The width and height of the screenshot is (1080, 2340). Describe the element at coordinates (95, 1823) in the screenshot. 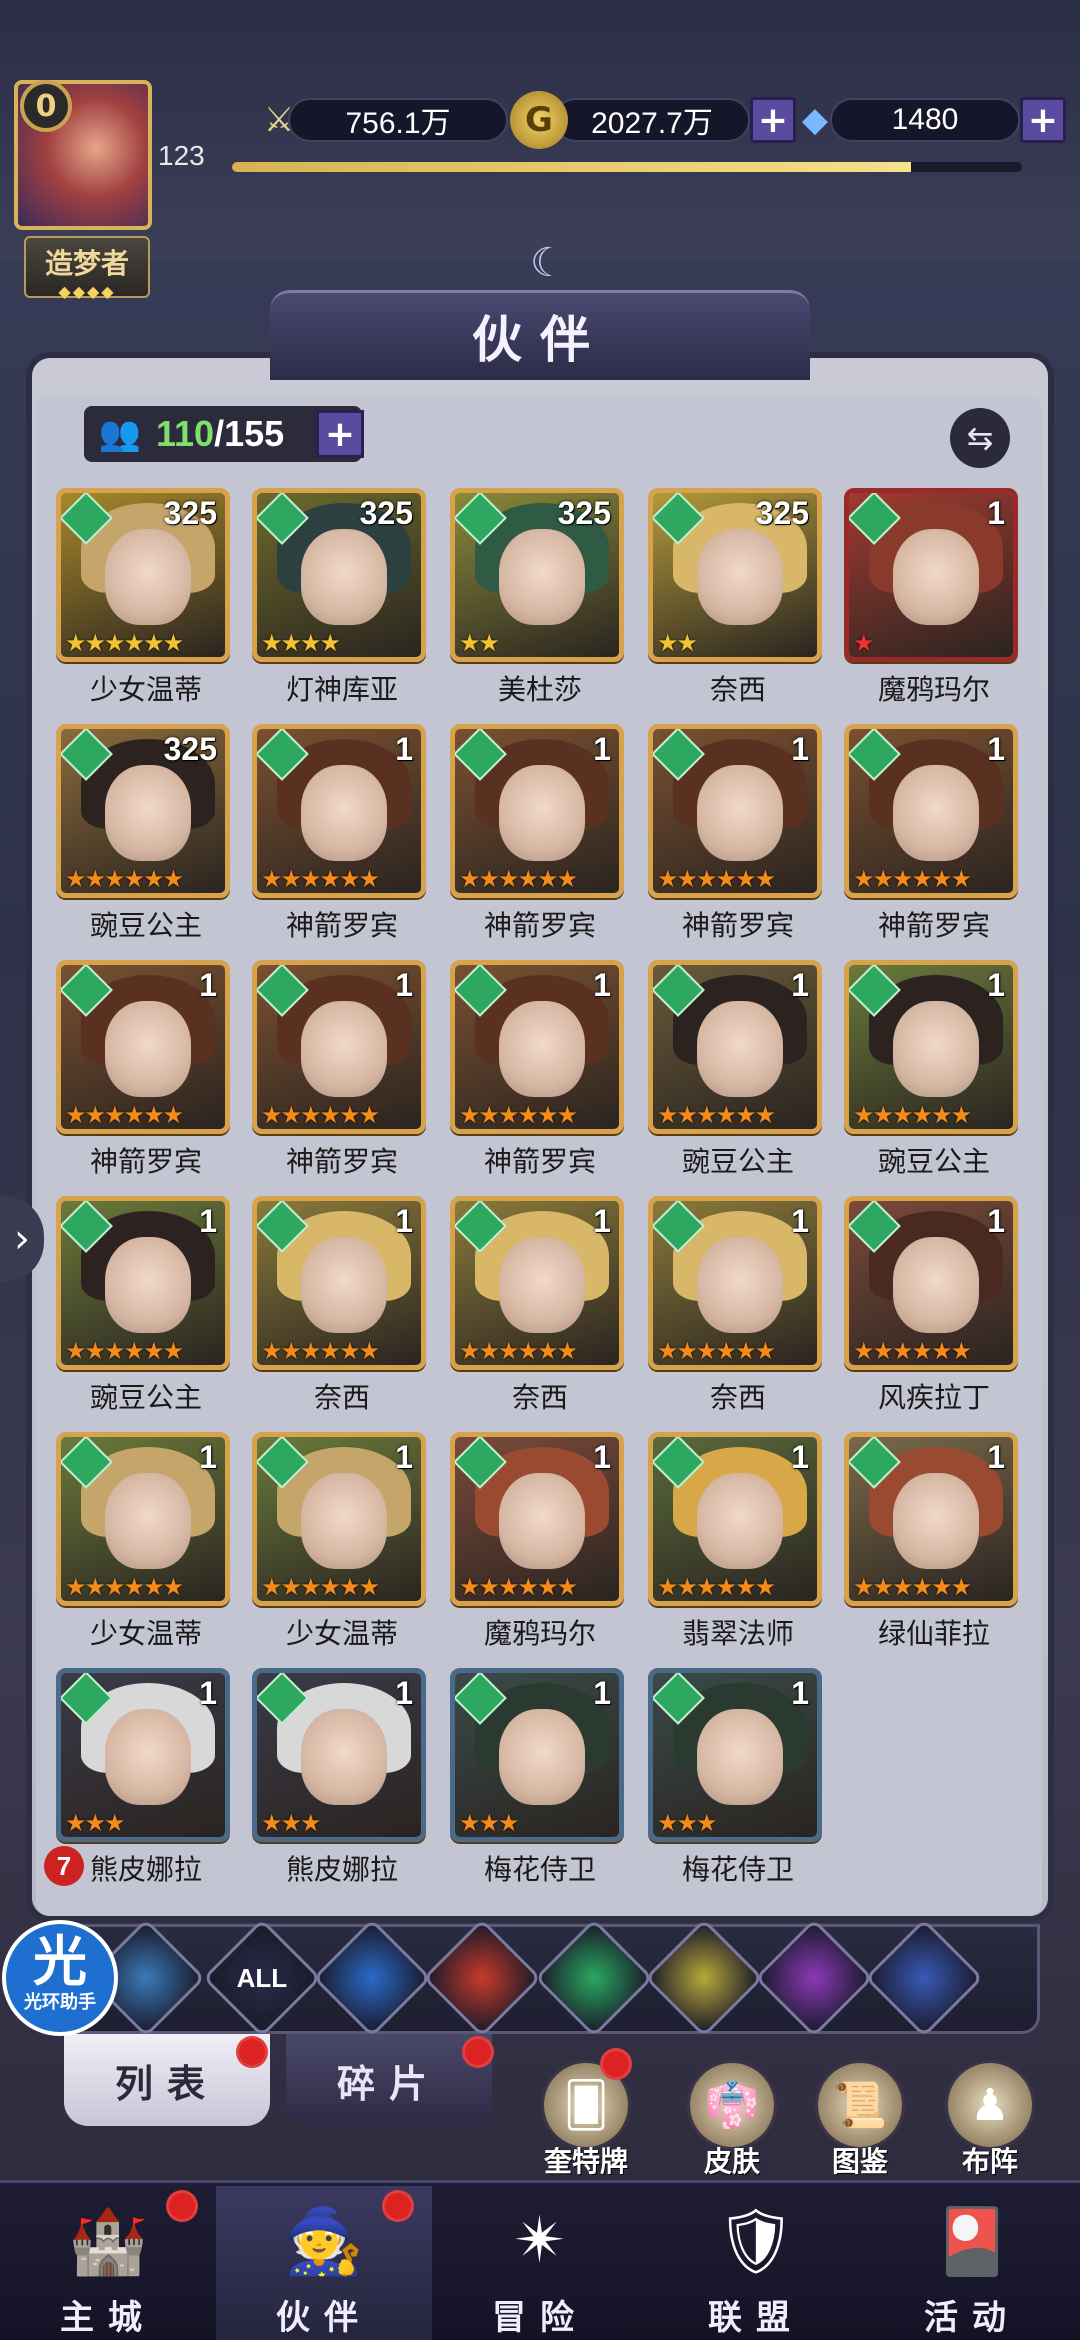

I see `star-rating-icon: ★★★` at that location.